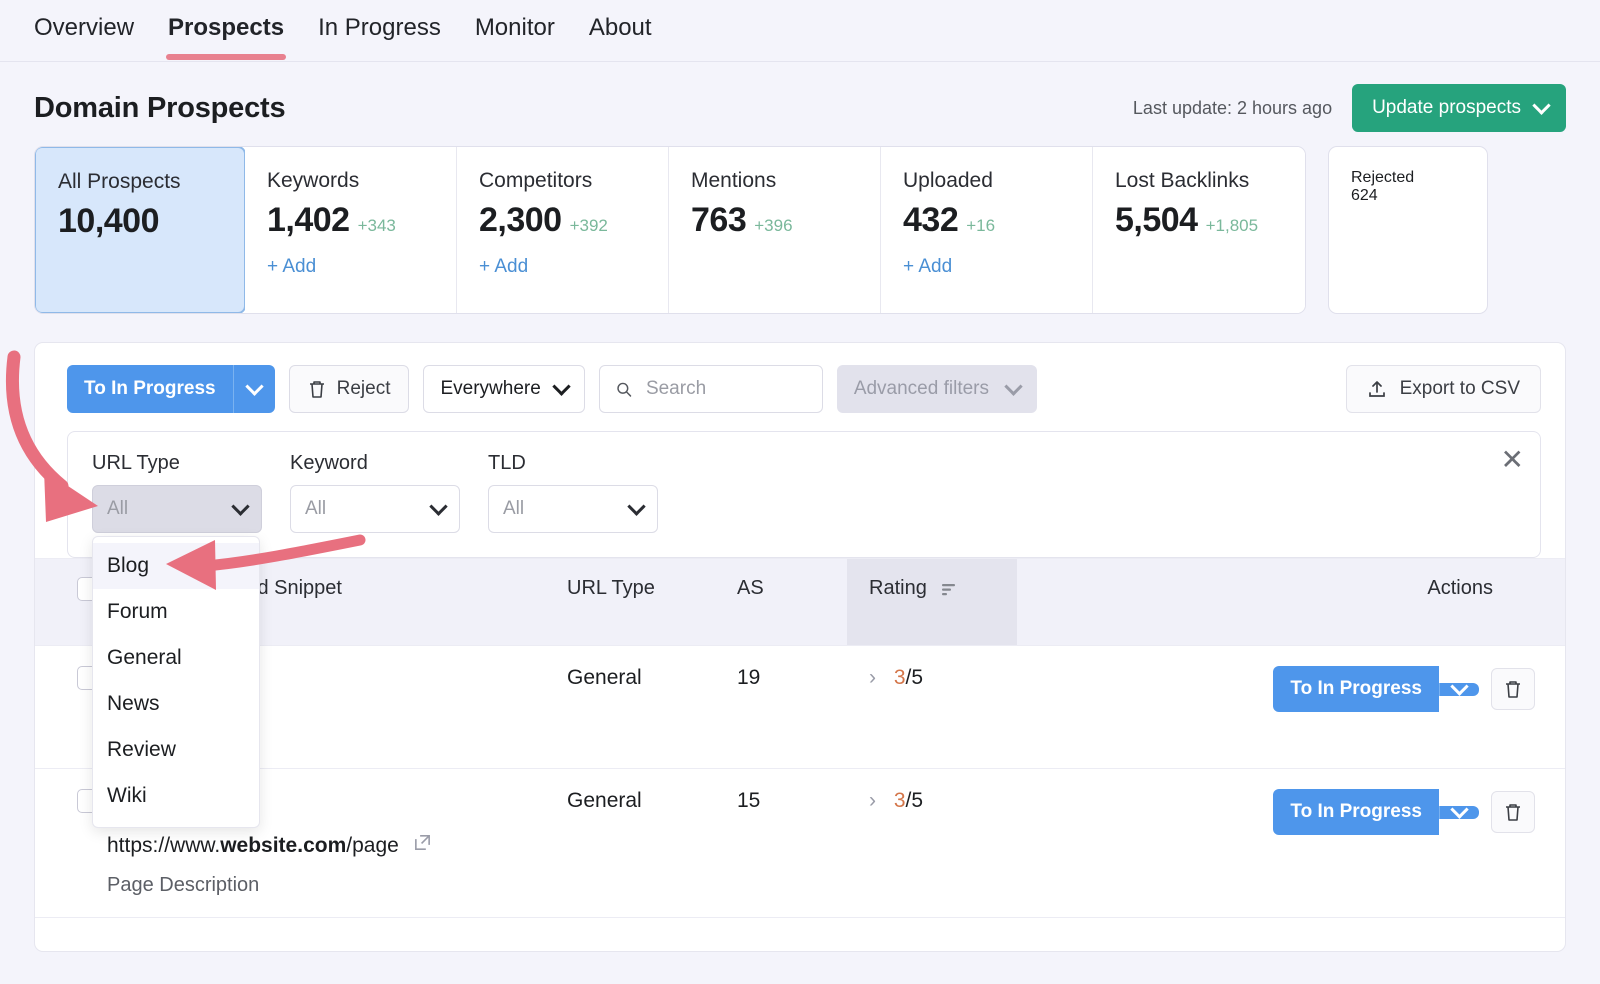 Image resolution: width=1600 pixels, height=984 pixels. What do you see at coordinates (652, 707) in the screenshot?
I see `row-url-type: General` at bounding box center [652, 707].